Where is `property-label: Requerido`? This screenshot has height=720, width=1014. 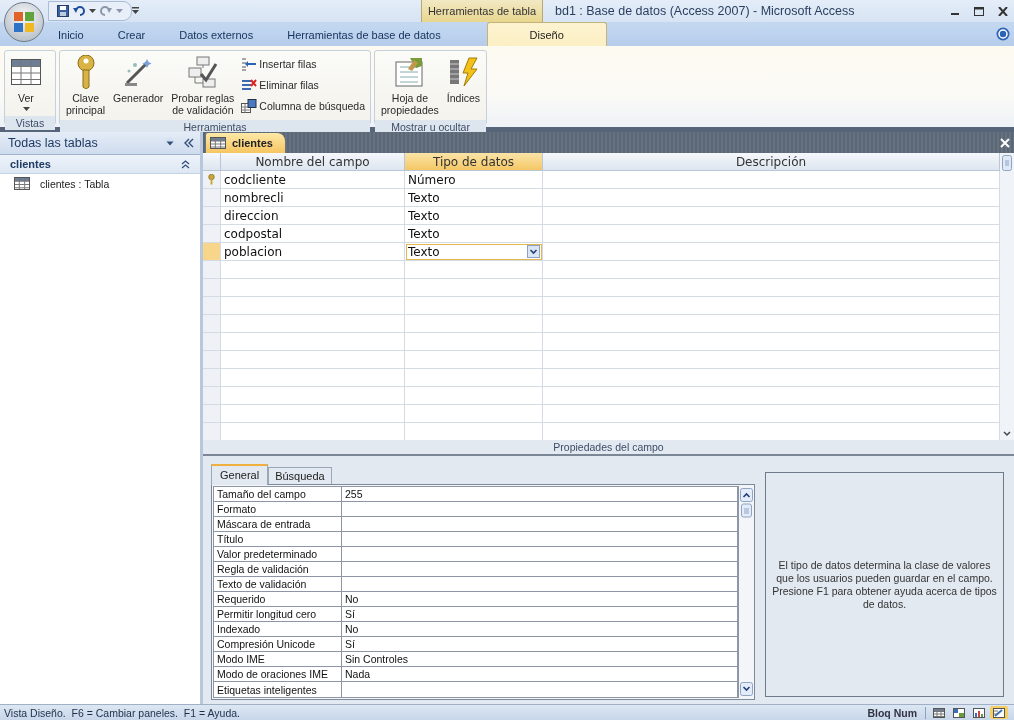 property-label: Requerido is located at coordinates (278, 599).